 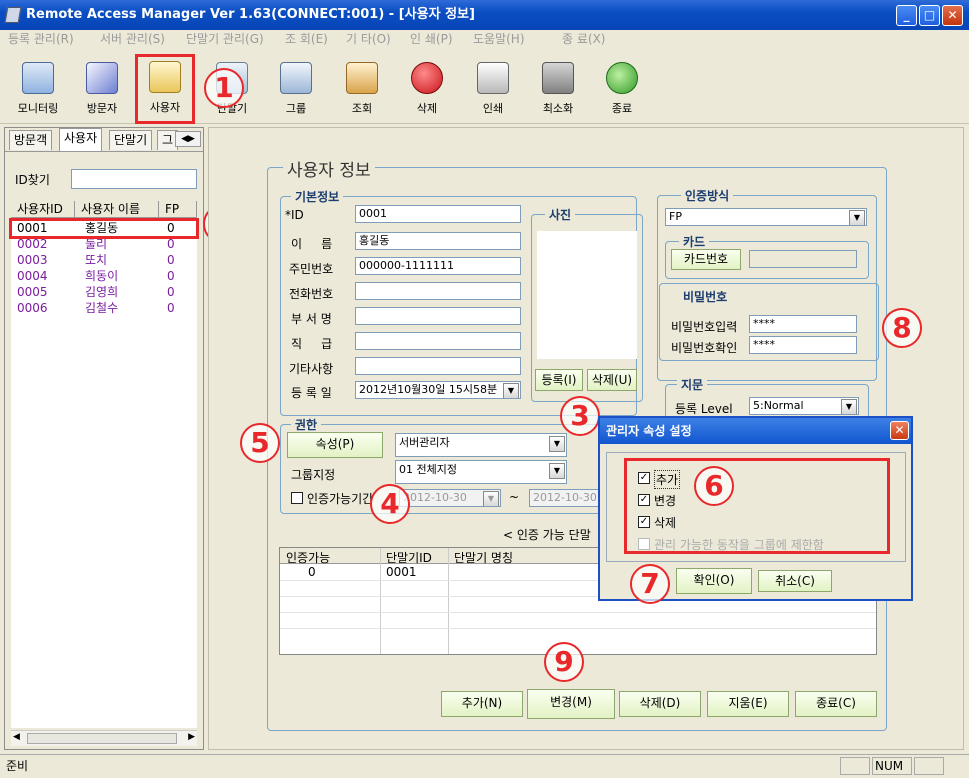 What do you see at coordinates (438, 390) in the screenshot?
I see `regdate-picker: 2012년10월30일 15시58분 ▼` at bounding box center [438, 390].